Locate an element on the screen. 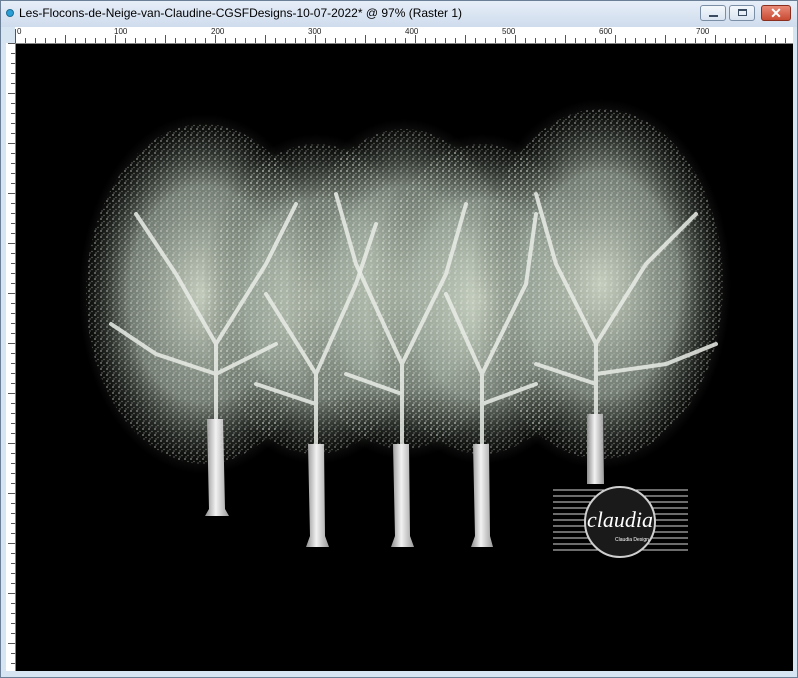 This screenshot has width=798, height=678. close-icon: ✕ is located at coordinates (776, 13).